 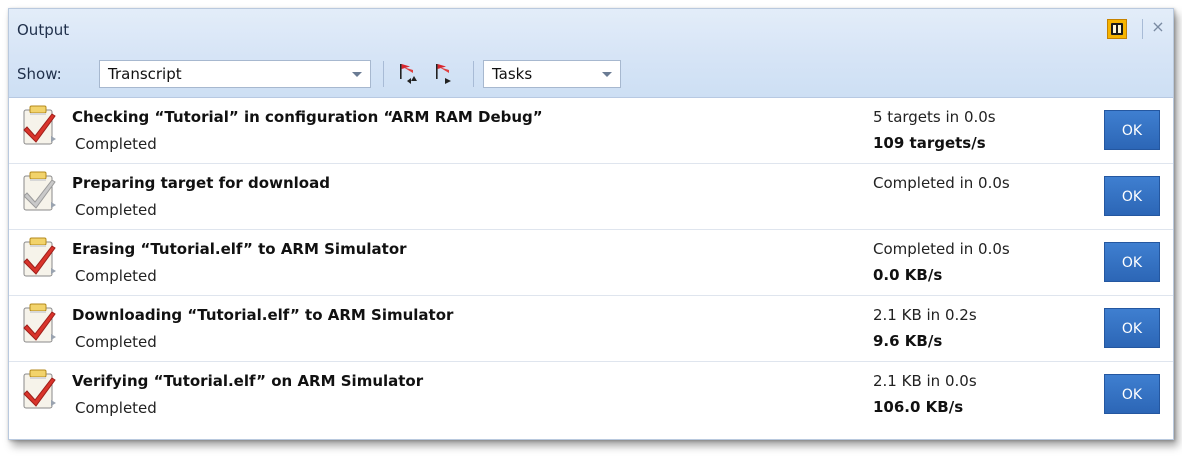 What do you see at coordinates (908, 275) in the screenshot?
I see `task-stat-rate: 0.0 KB/s` at bounding box center [908, 275].